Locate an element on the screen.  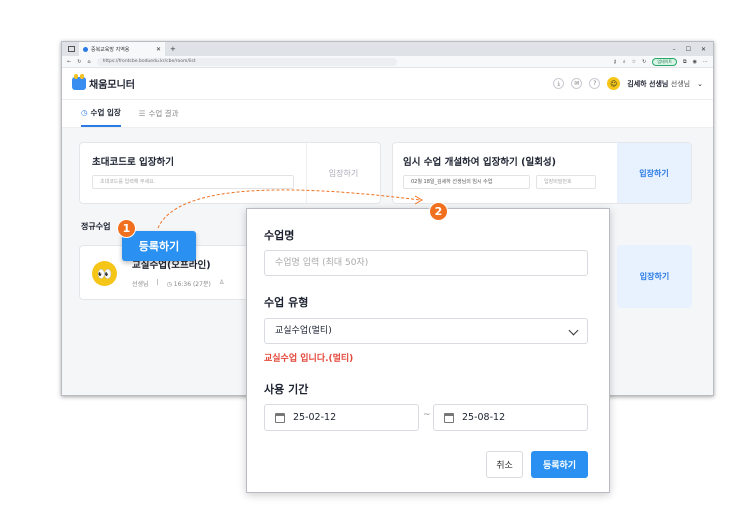
cancel-button: 취소 is located at coordinates (504, 464).